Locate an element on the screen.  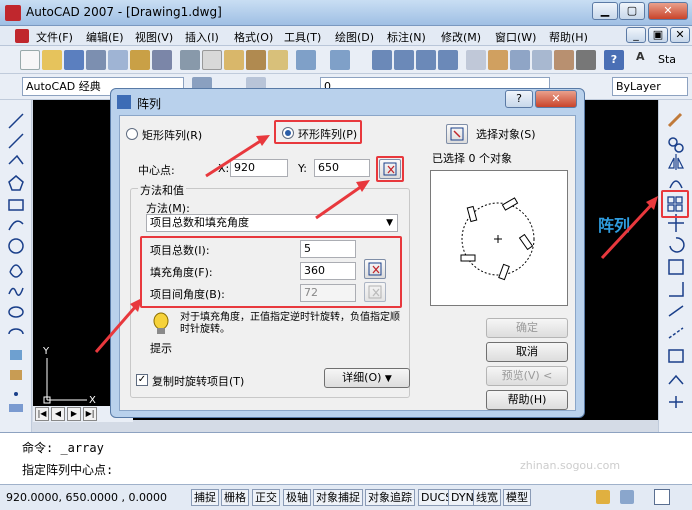
arrow-to-polar-radio is located at coordinates (234, 158).